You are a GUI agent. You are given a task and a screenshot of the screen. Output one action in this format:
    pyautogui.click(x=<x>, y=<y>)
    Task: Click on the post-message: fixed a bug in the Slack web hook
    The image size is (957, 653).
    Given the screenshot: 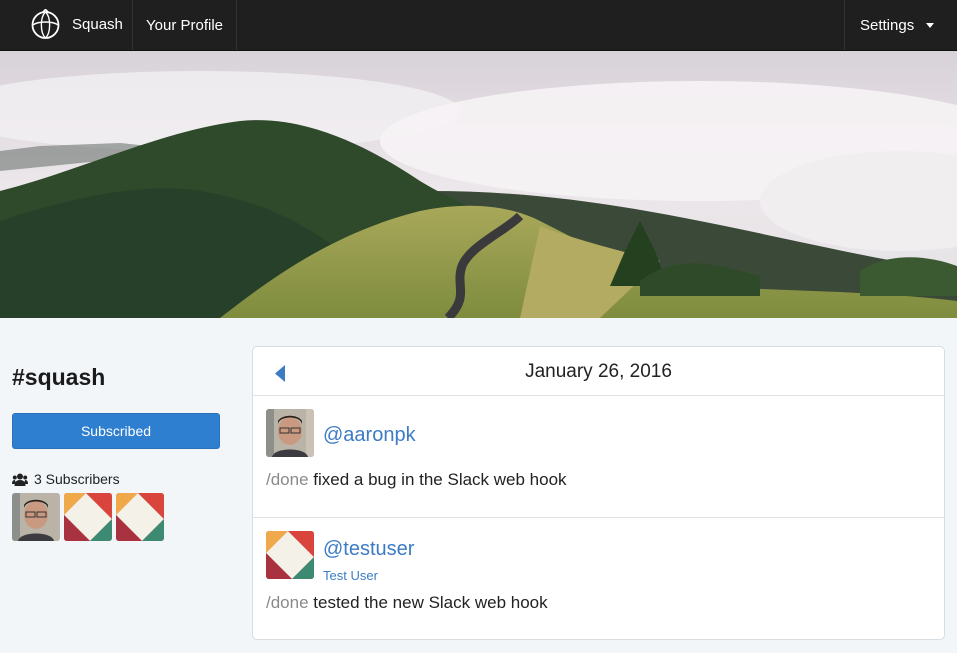 What is the action you would take?
    pyautogui.click(x=437, y=479)
    